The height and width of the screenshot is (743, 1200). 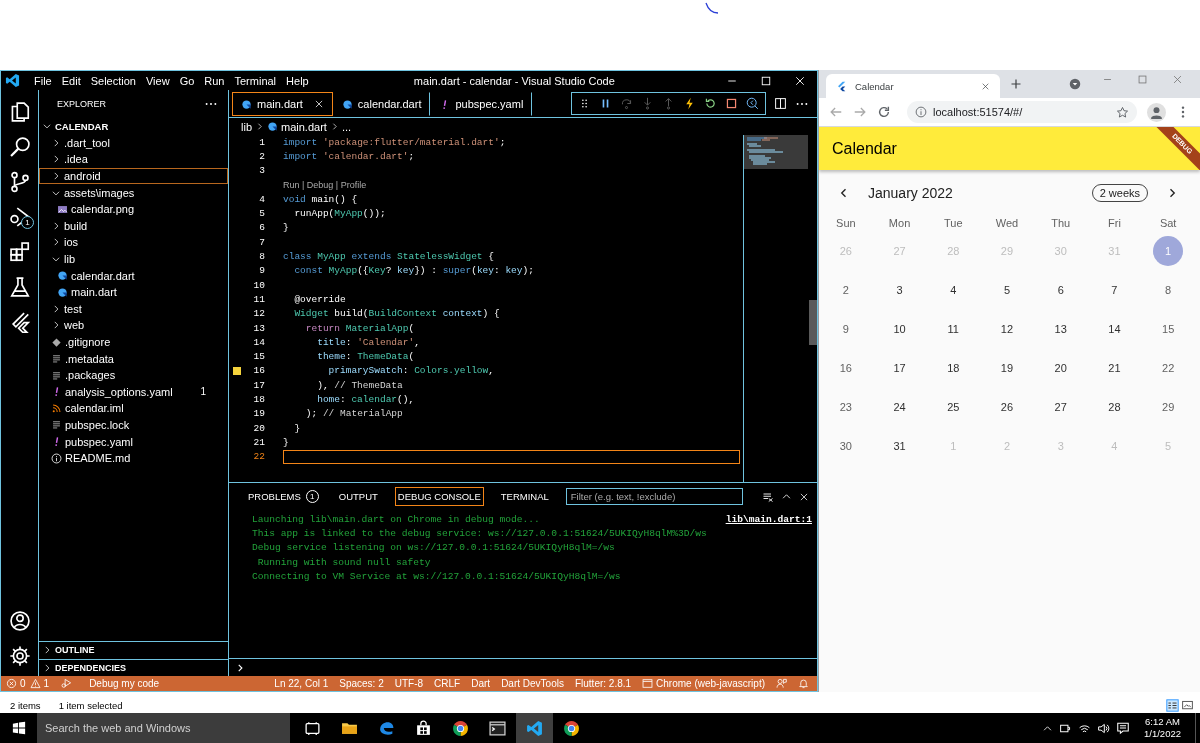 What do you see at coordinates (1187, 705) in the screenshot?
I see `picture-view-icon` at bounding box center [1187, 705].